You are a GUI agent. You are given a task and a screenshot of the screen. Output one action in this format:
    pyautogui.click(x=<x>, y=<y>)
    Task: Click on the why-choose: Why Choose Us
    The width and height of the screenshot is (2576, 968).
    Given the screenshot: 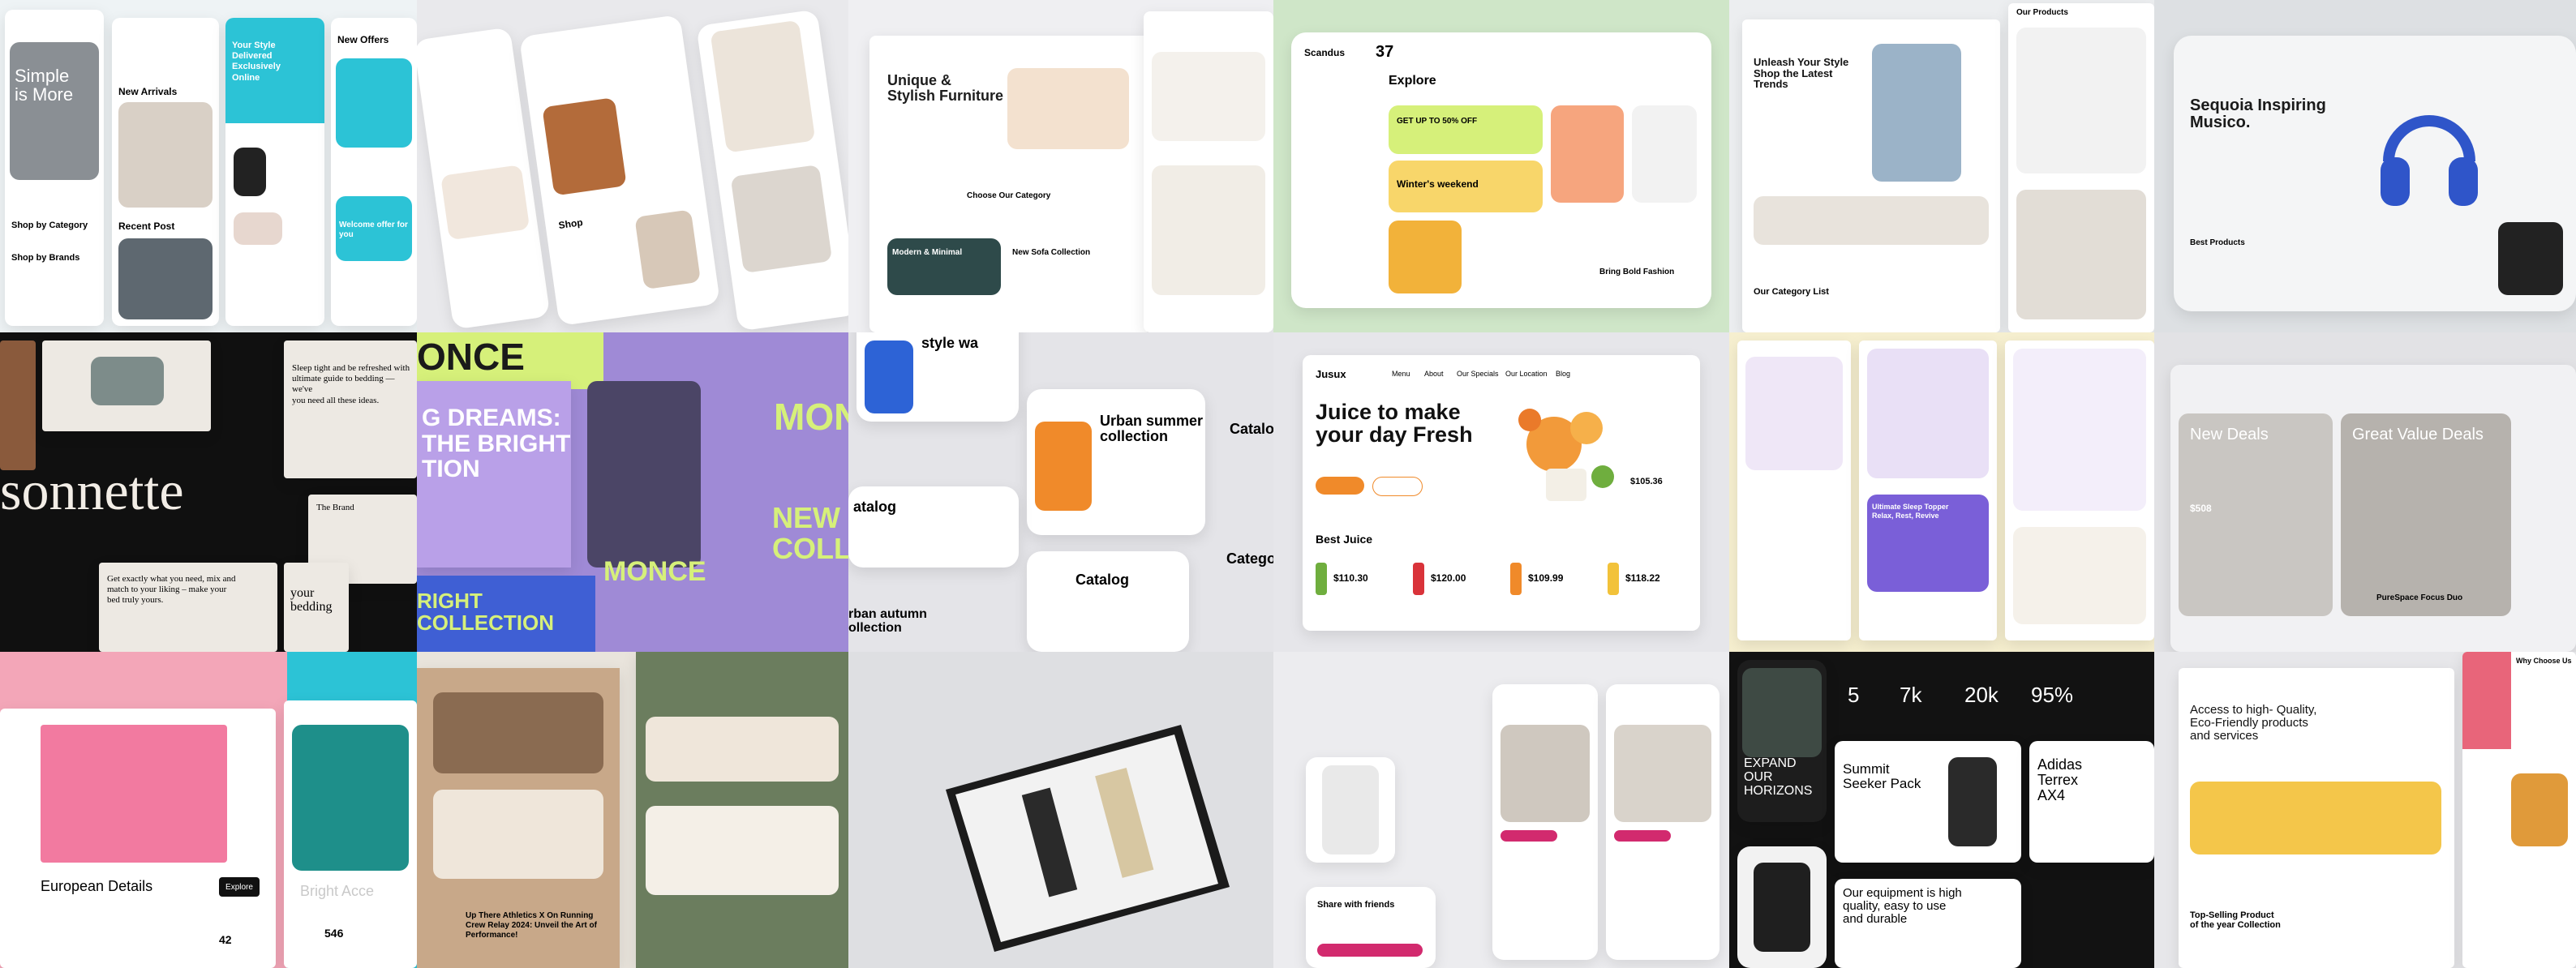 What is the action you would take?
    pyautogui.click(x=2544, y=661)
    